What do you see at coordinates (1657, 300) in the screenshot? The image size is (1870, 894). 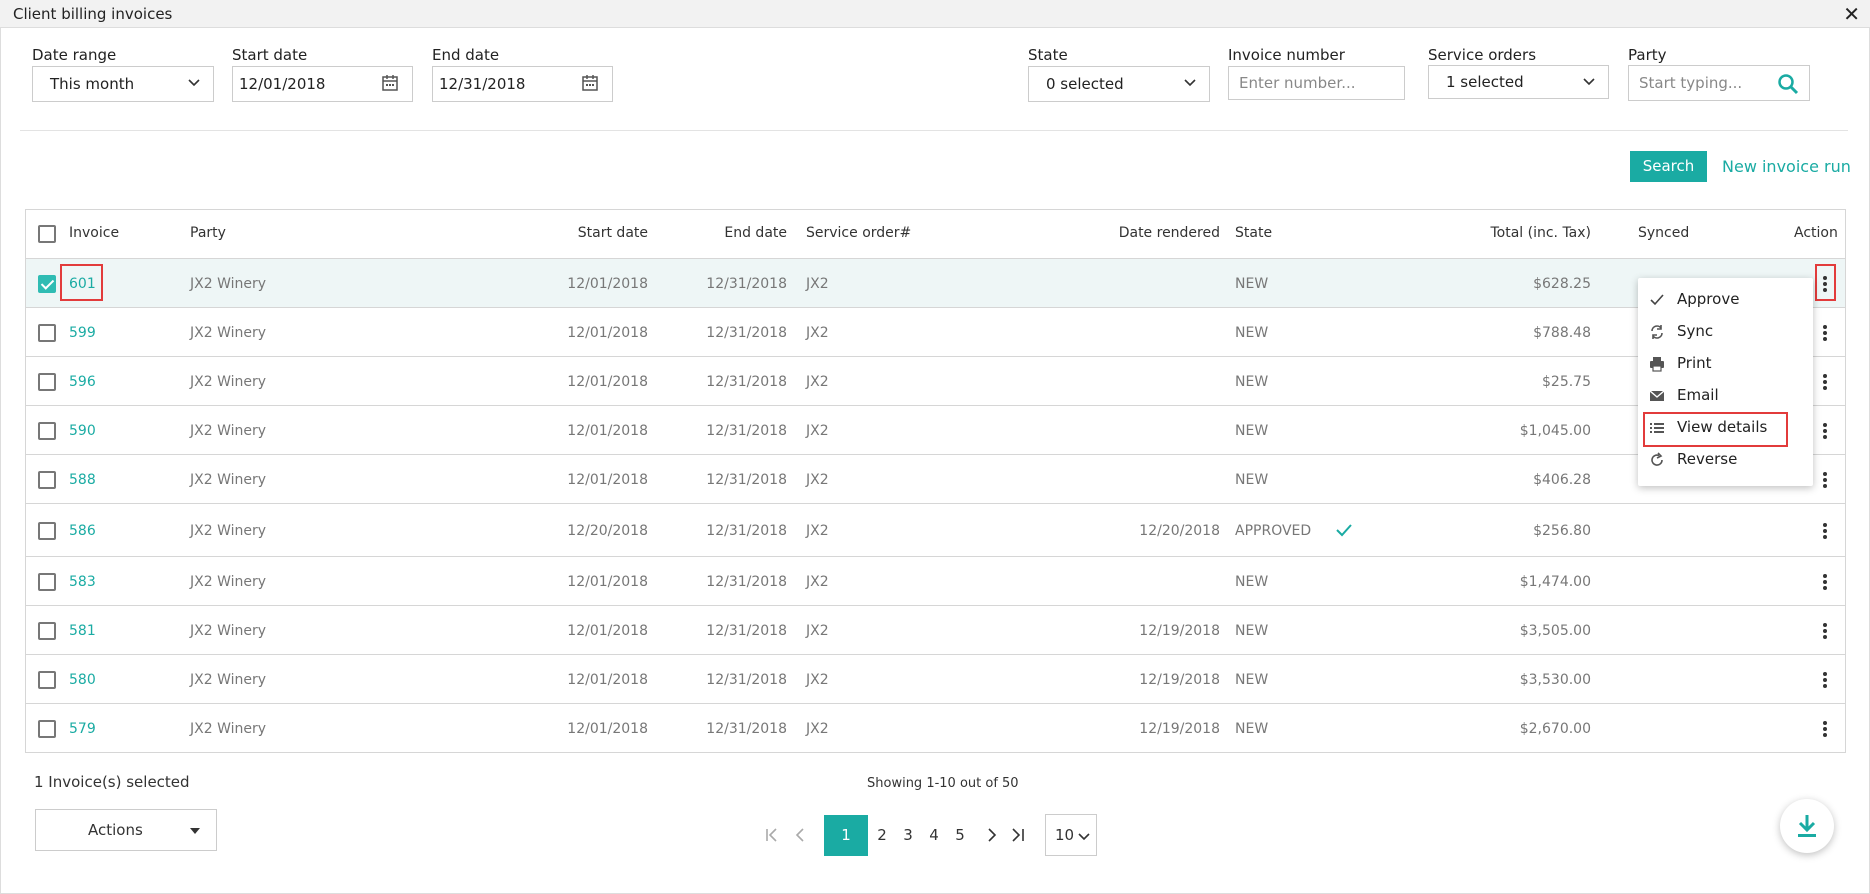 I see `check-icon` at bounding box center [1657, 300].